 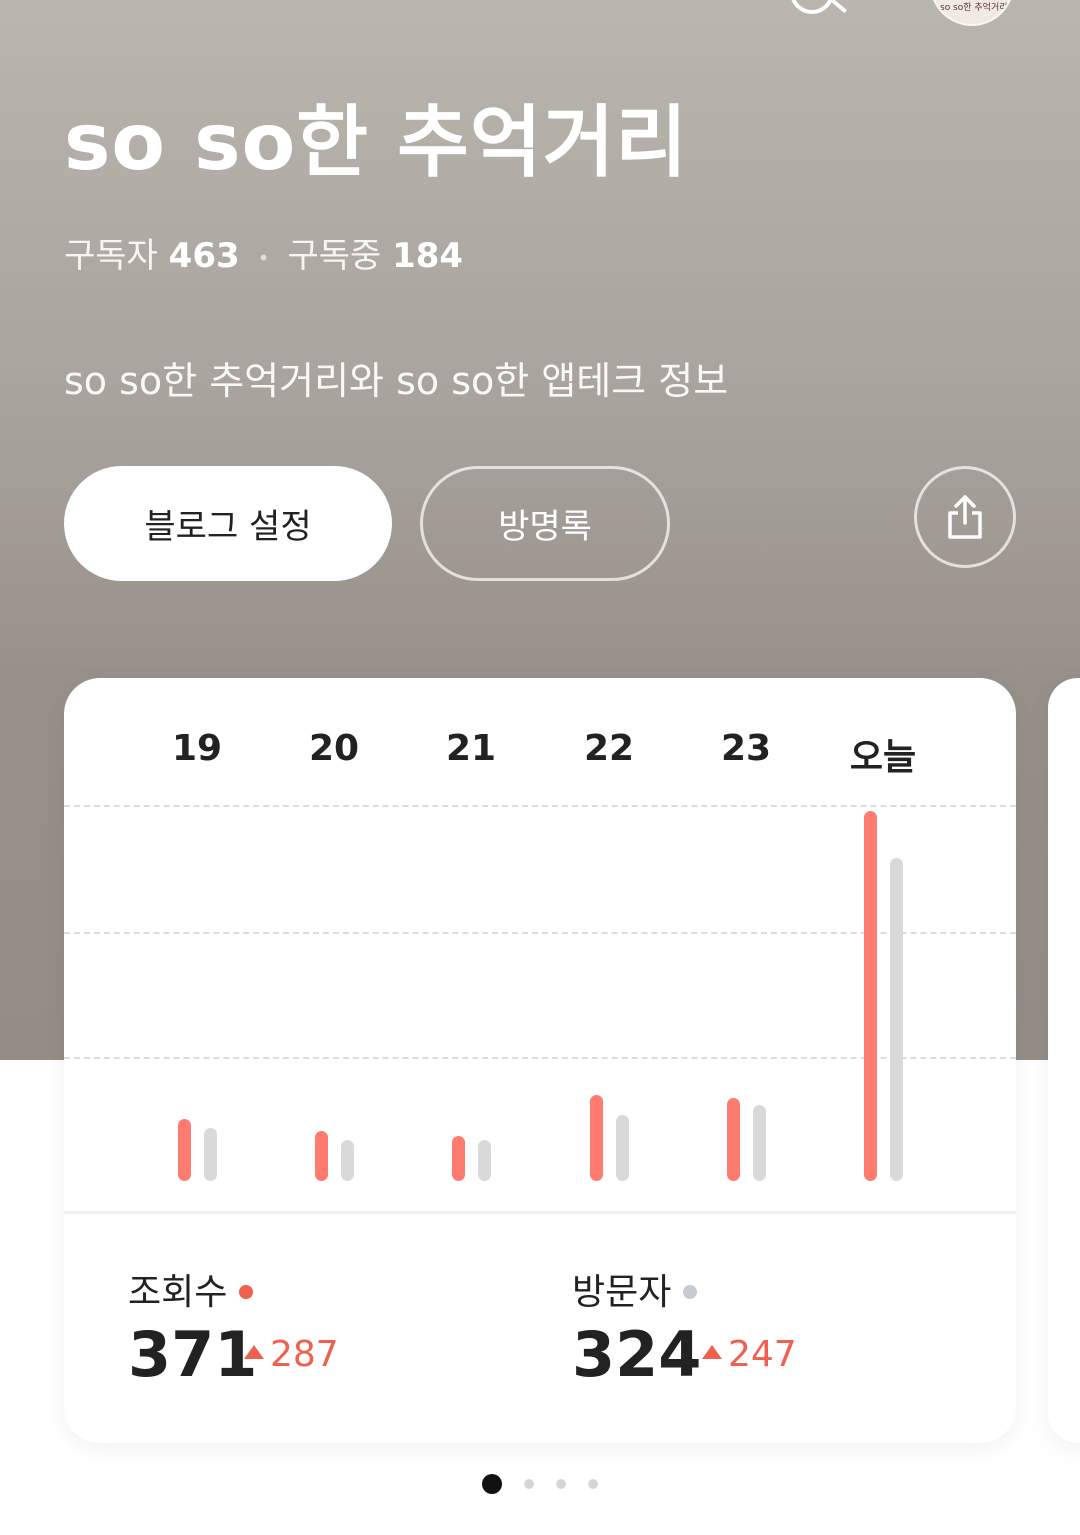 What do you see at coordinates (396, 381) in the screenshot?
I see `blog-description: so so한 추억거리와 so so한 앱테크 정보` at bounding box center [396, 381].